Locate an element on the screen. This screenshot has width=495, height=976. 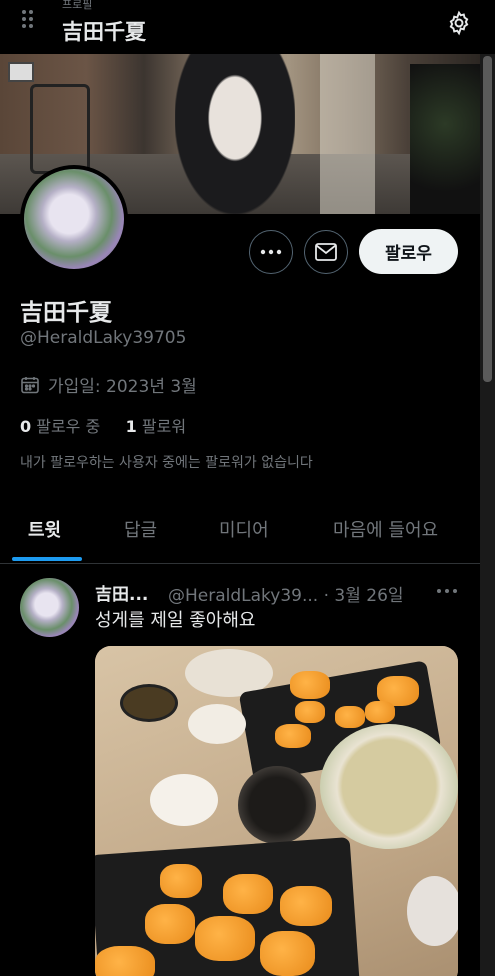
tab-replies: 답글 is located at coordinates (140, 529).